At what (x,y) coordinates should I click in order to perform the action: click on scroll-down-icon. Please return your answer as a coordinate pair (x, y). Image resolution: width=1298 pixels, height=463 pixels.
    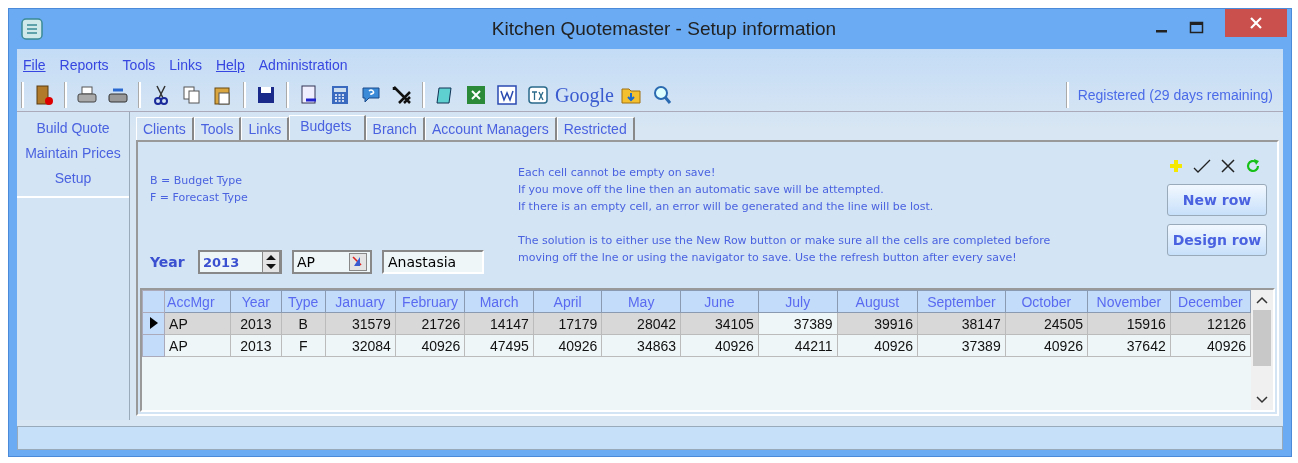
    Looking at the image, I should click on (1262, 400).